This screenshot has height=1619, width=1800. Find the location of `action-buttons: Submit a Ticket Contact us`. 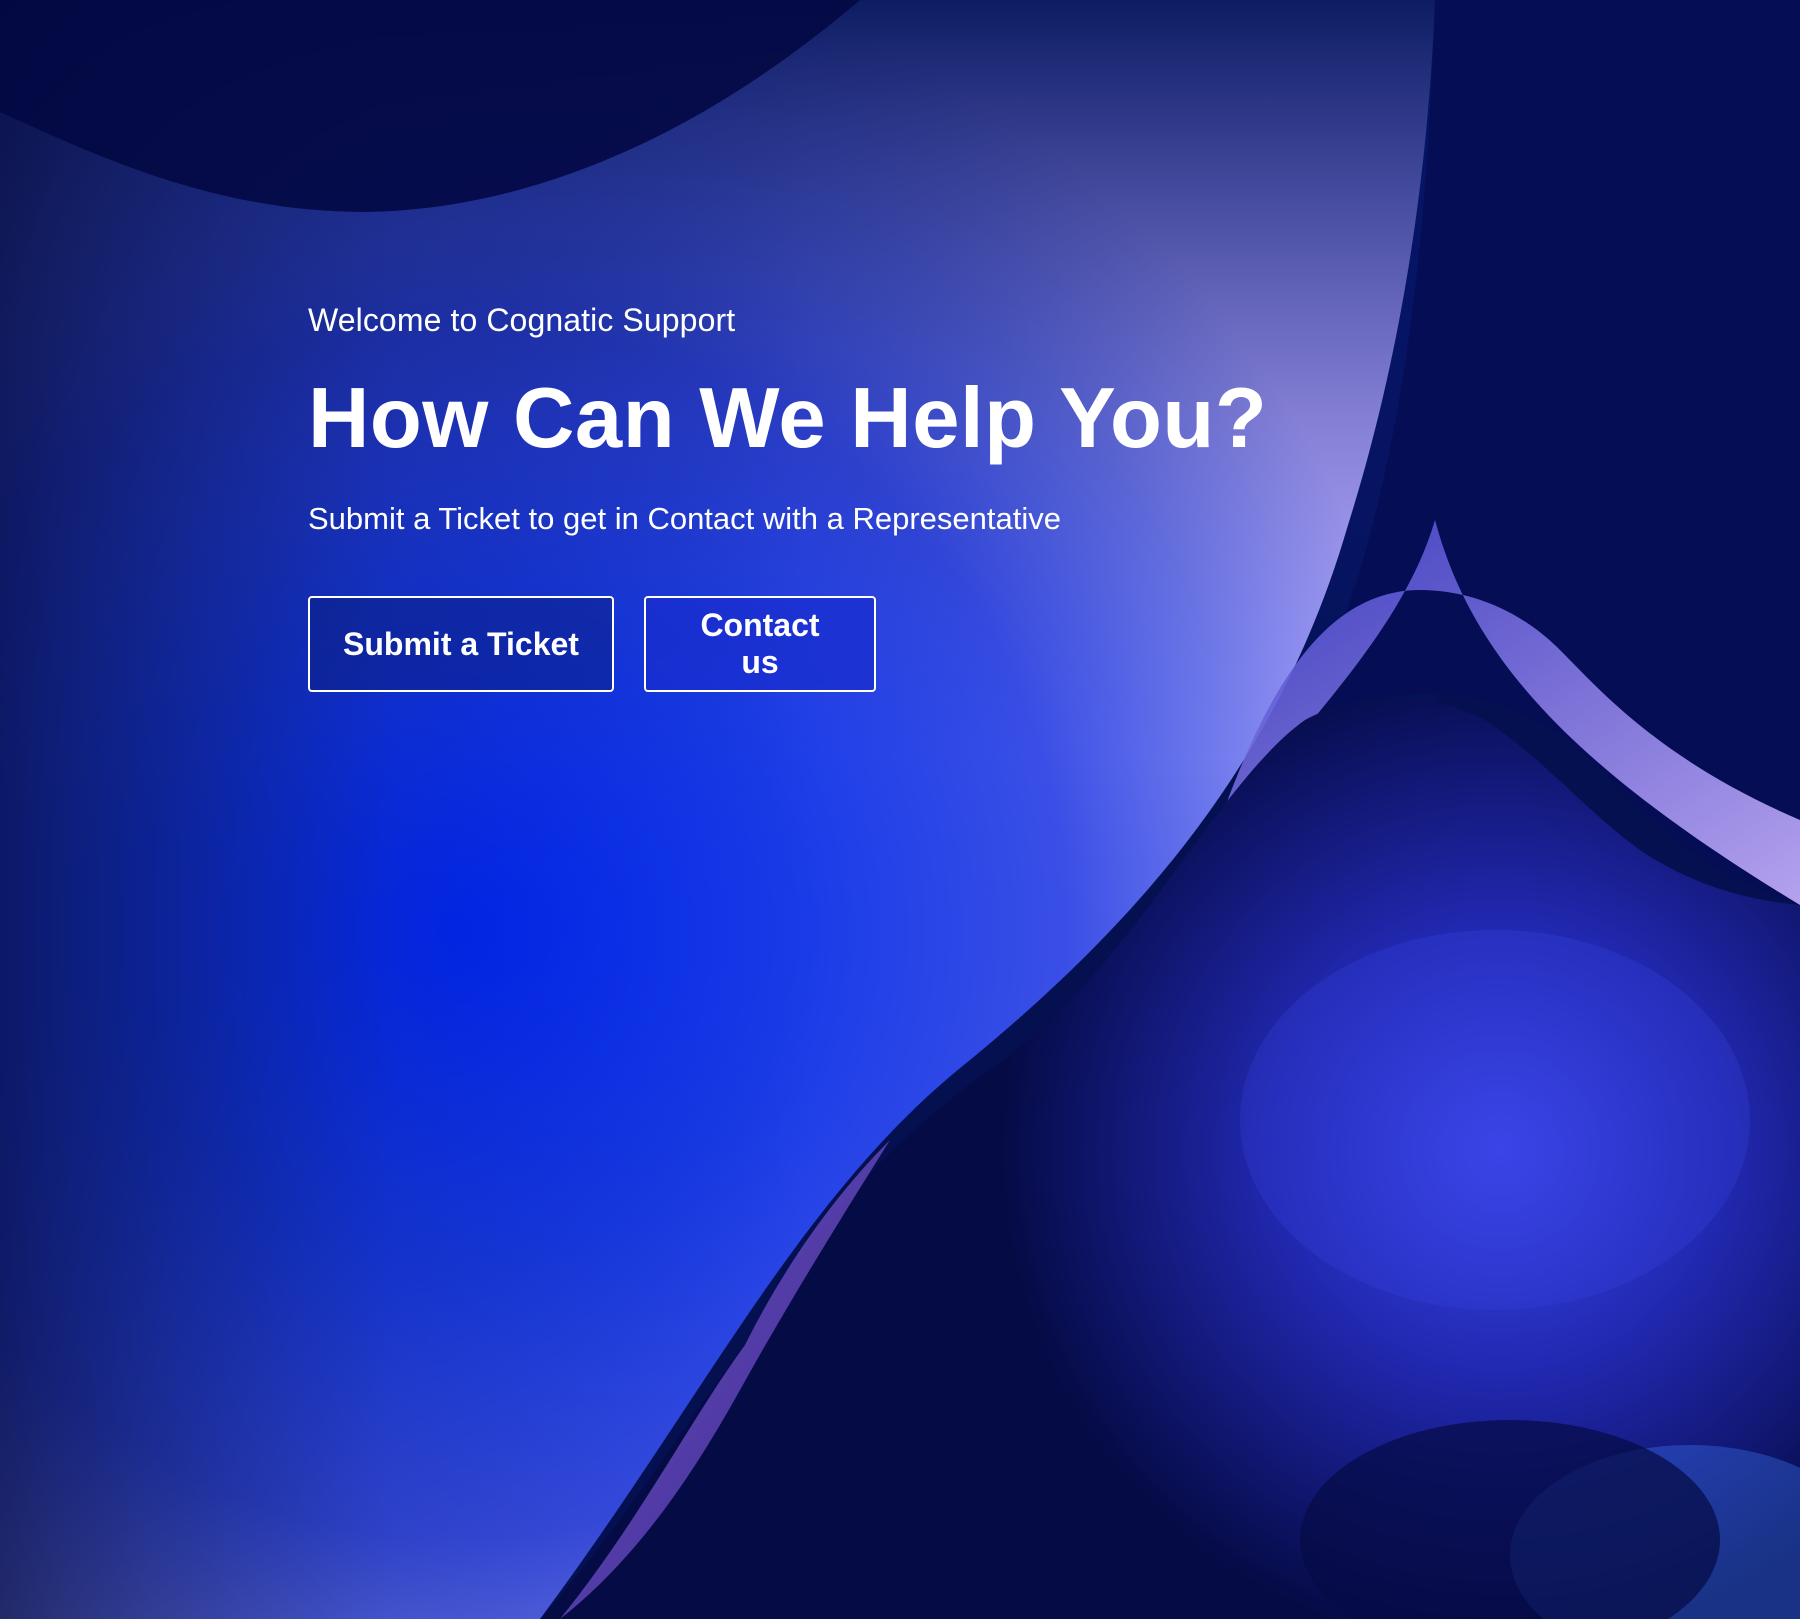

action-buttons: Submit a Ticket Contact us is located at coordinates (858, 644).